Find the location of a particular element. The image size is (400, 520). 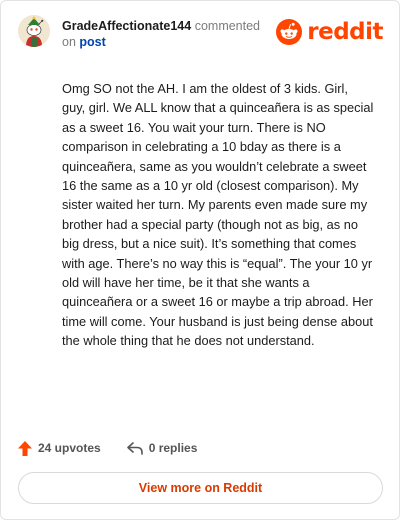

view-more-on-reddit-button: View more on Reddit is located at coordinates (200, 488).